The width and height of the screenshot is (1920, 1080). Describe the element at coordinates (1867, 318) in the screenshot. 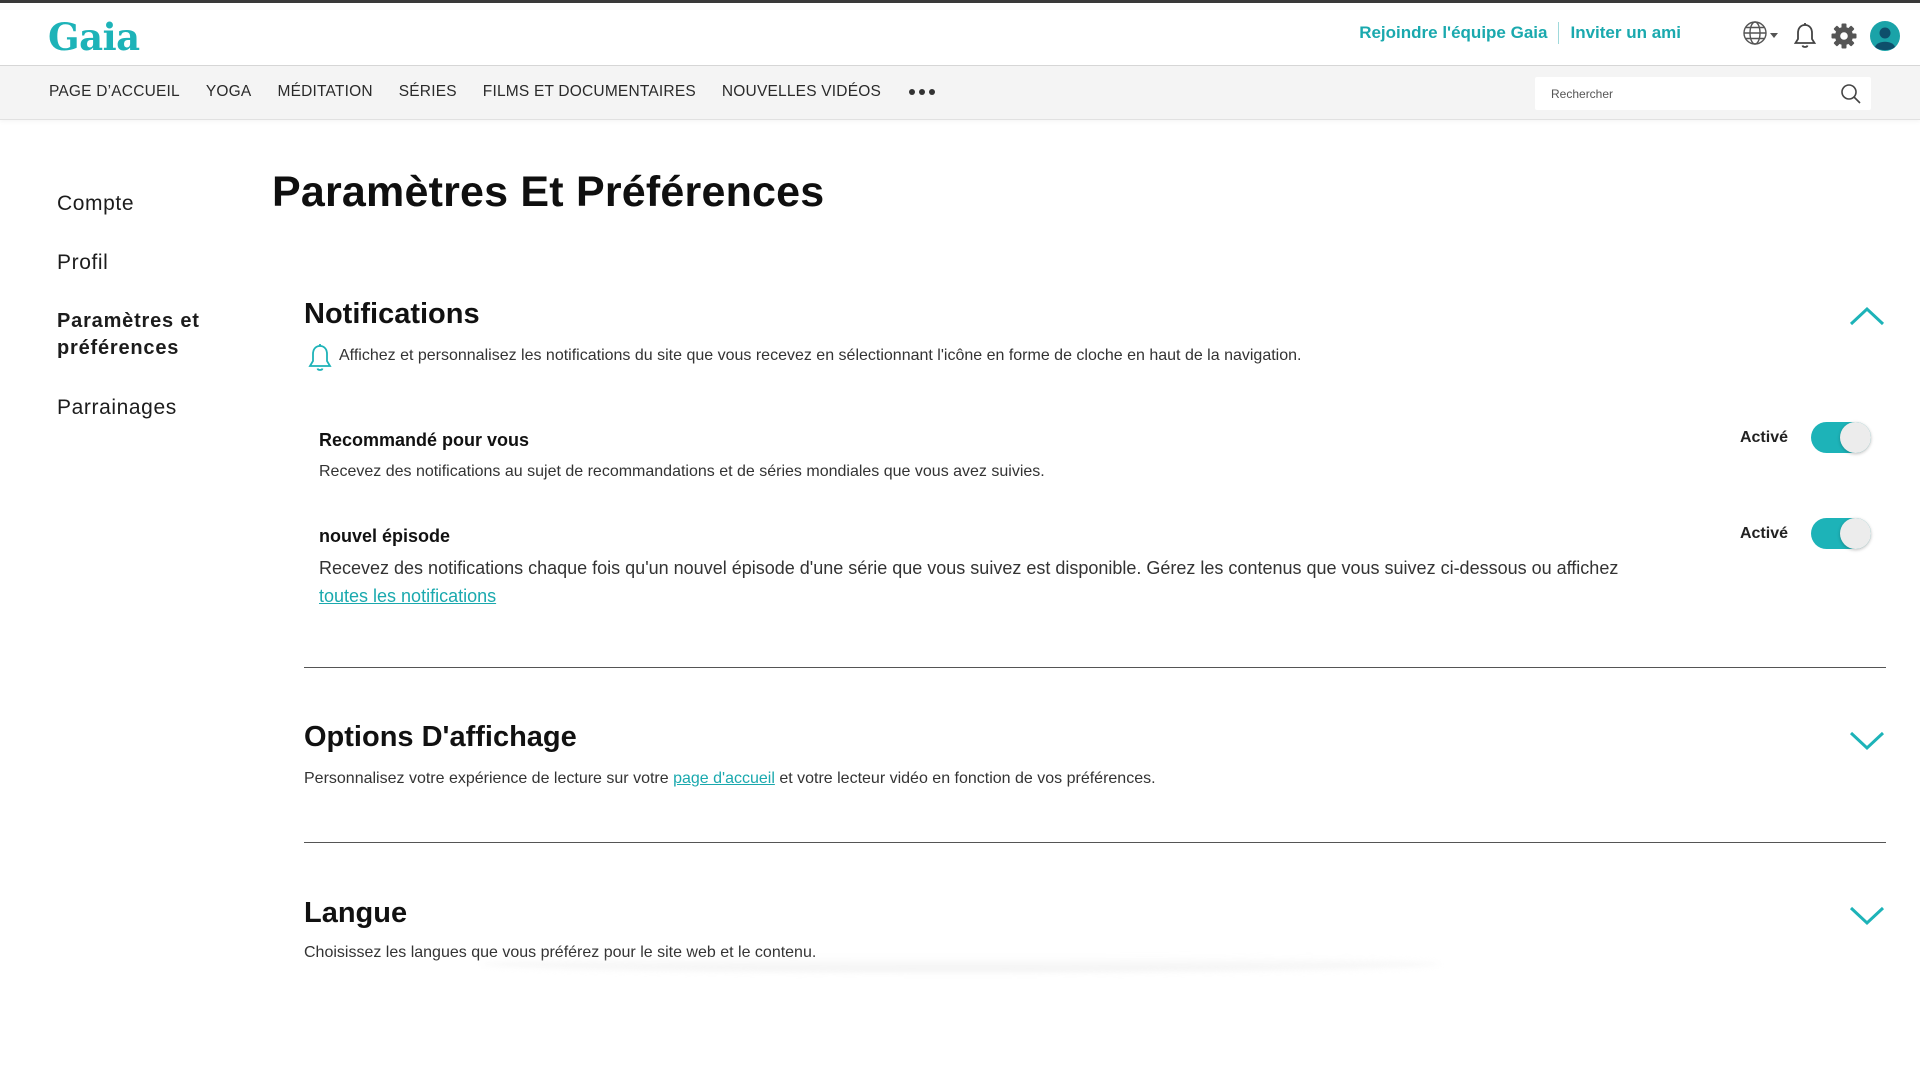

I see `chevron-up-icon` at that location.